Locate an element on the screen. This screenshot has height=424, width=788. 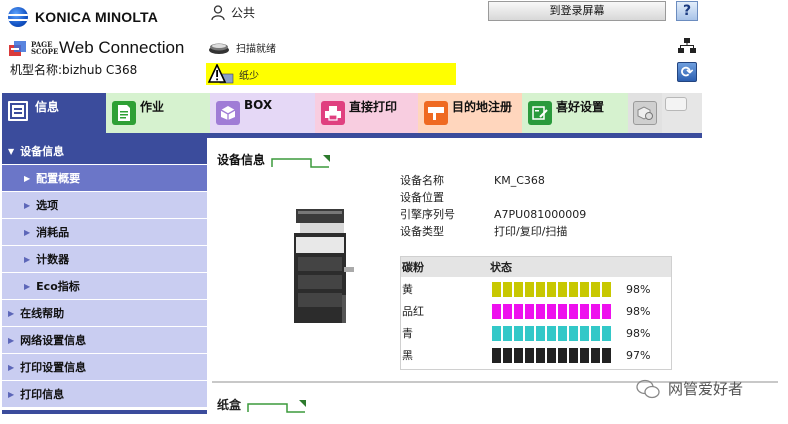
user-name: 公共 is located at coordinates (243, 13).